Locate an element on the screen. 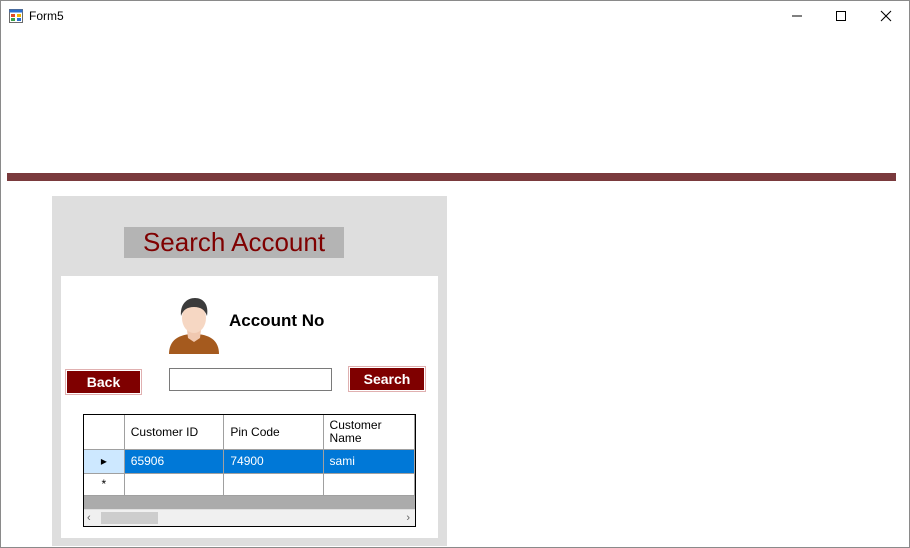 Image resolution: width=910 pixels, height=548 pixels. maximize-icon is located at coordinates (841, 16).